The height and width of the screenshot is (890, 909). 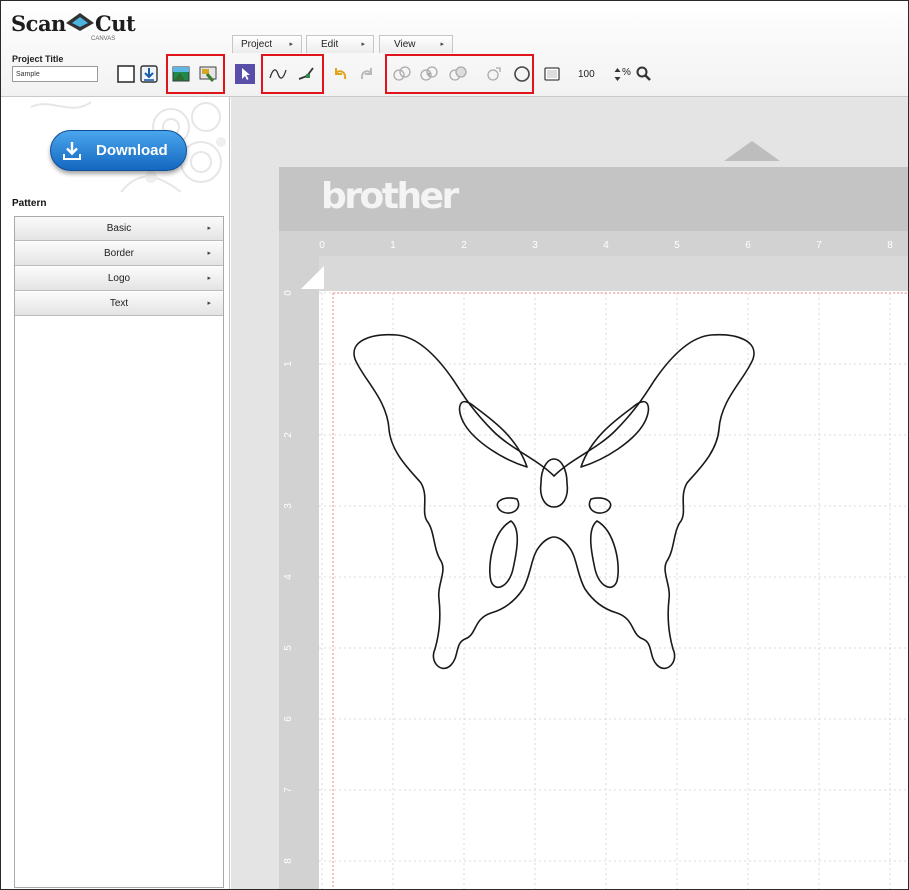 I want to click on ruler-top-label: 1, so click(x=393, y=245).